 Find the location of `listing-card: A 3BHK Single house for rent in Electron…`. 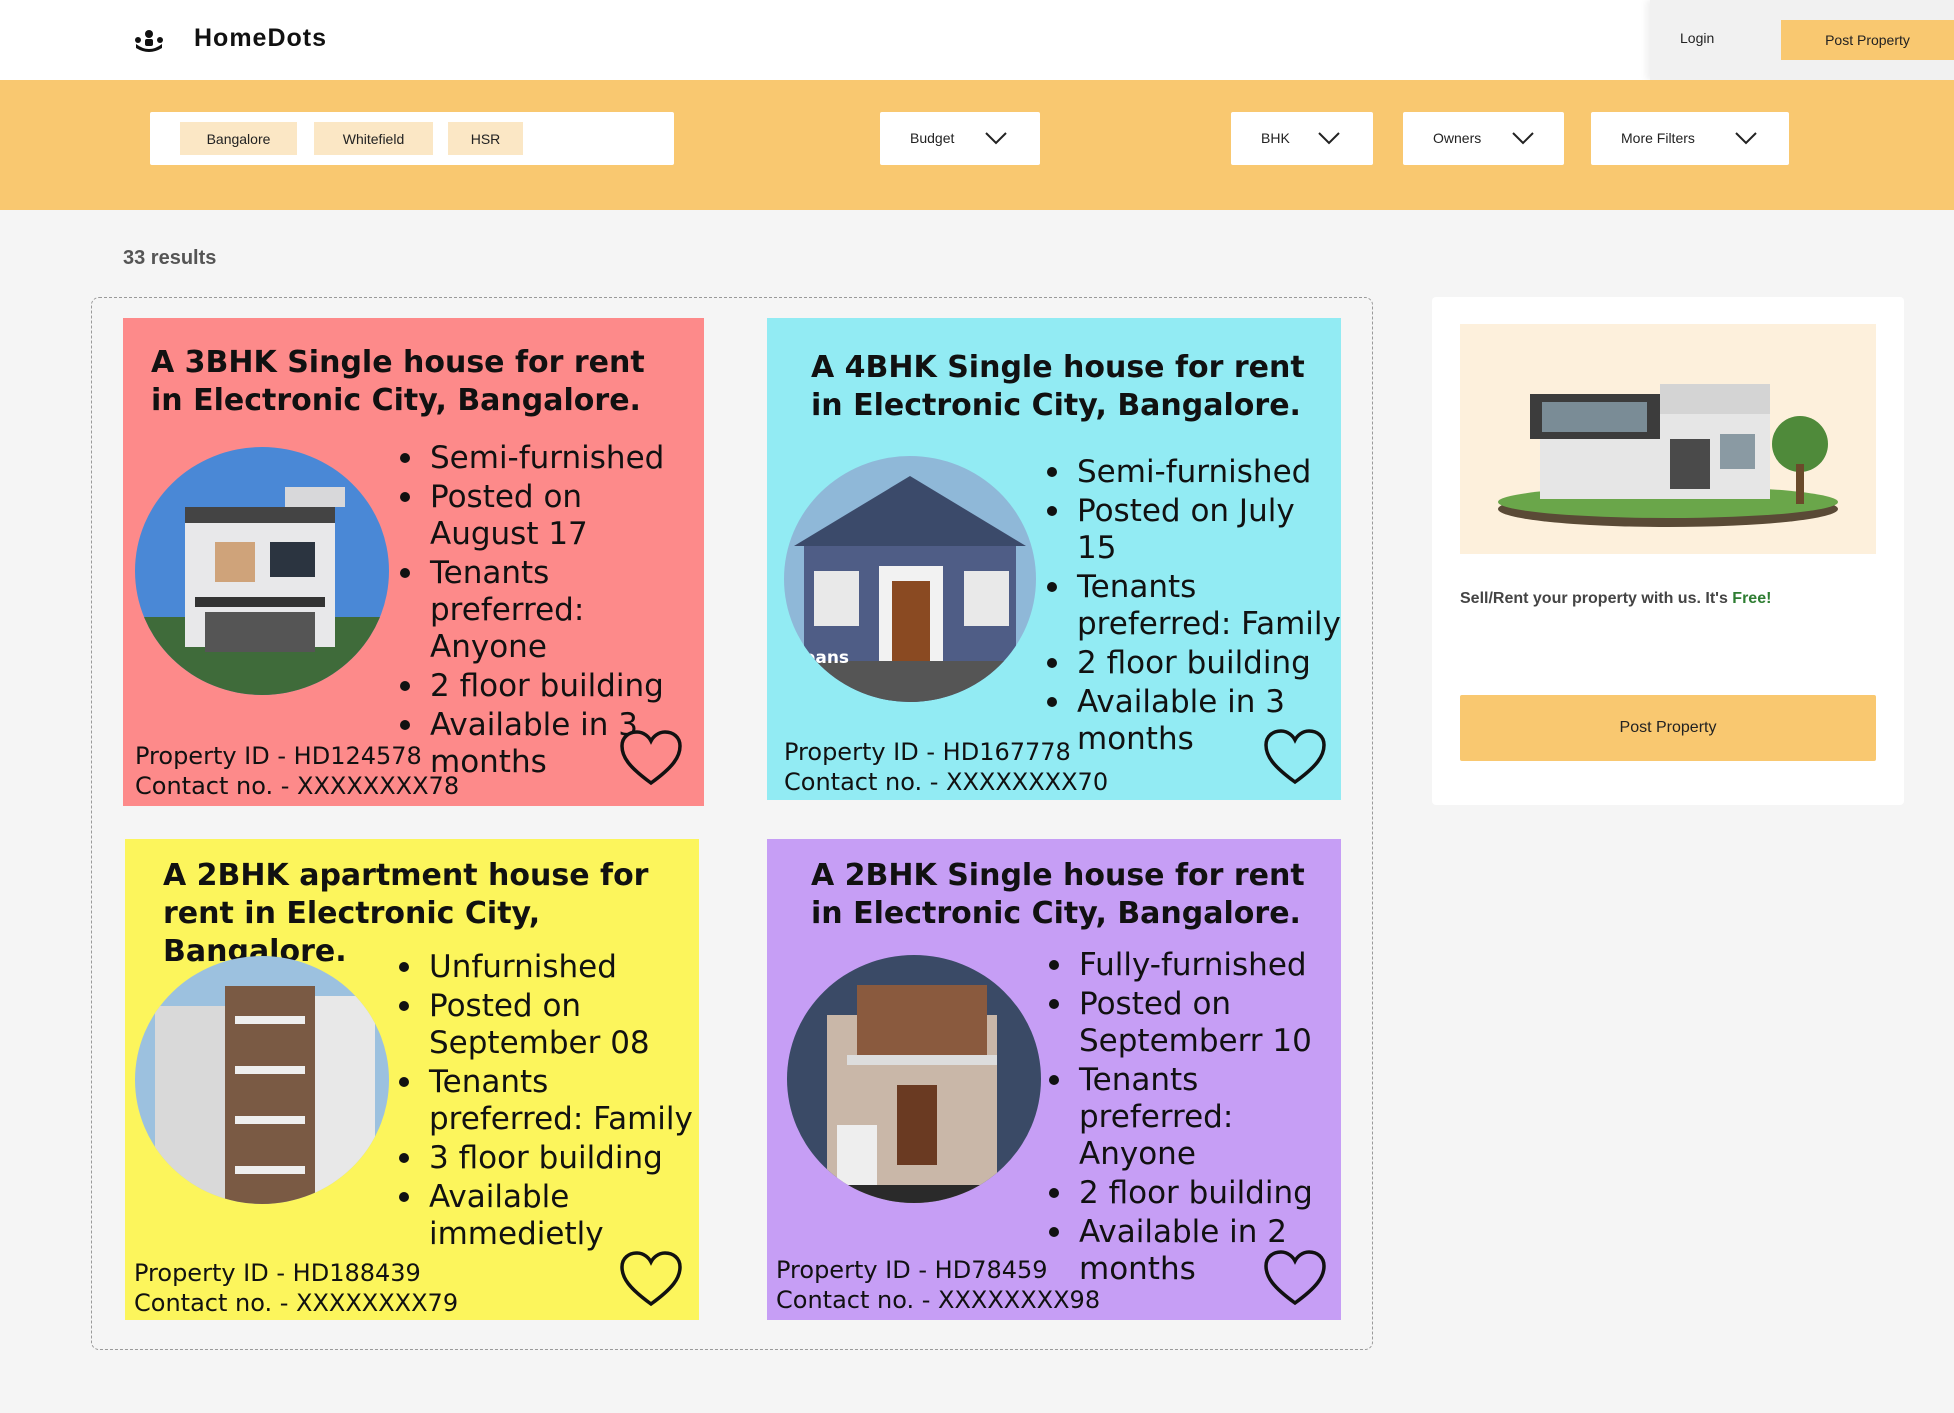

listing-card: A 3BHK Single house for rent in Electron… is located at coordinates (413, 562).